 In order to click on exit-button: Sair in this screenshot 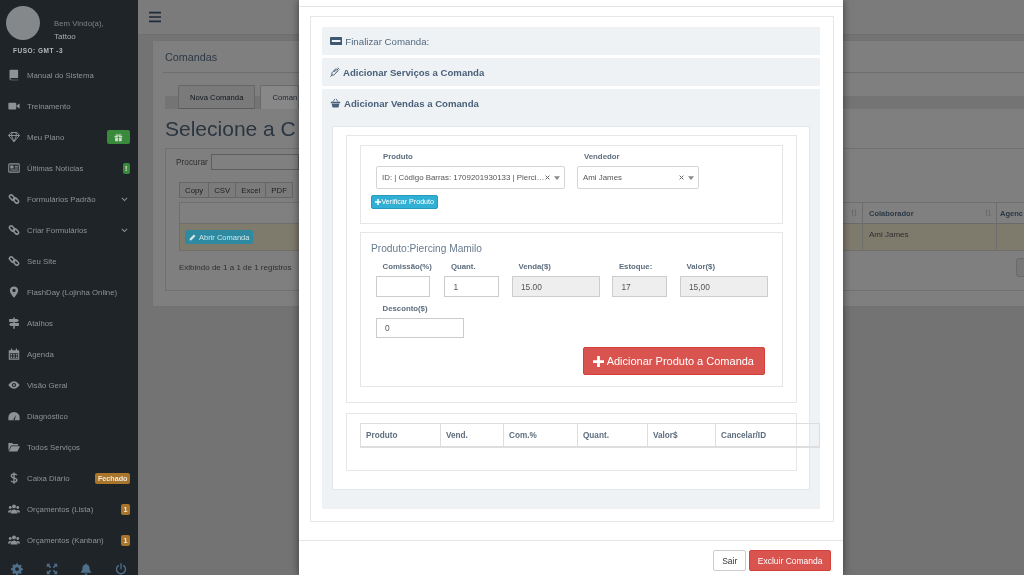, I will do `click(730, 560)`.